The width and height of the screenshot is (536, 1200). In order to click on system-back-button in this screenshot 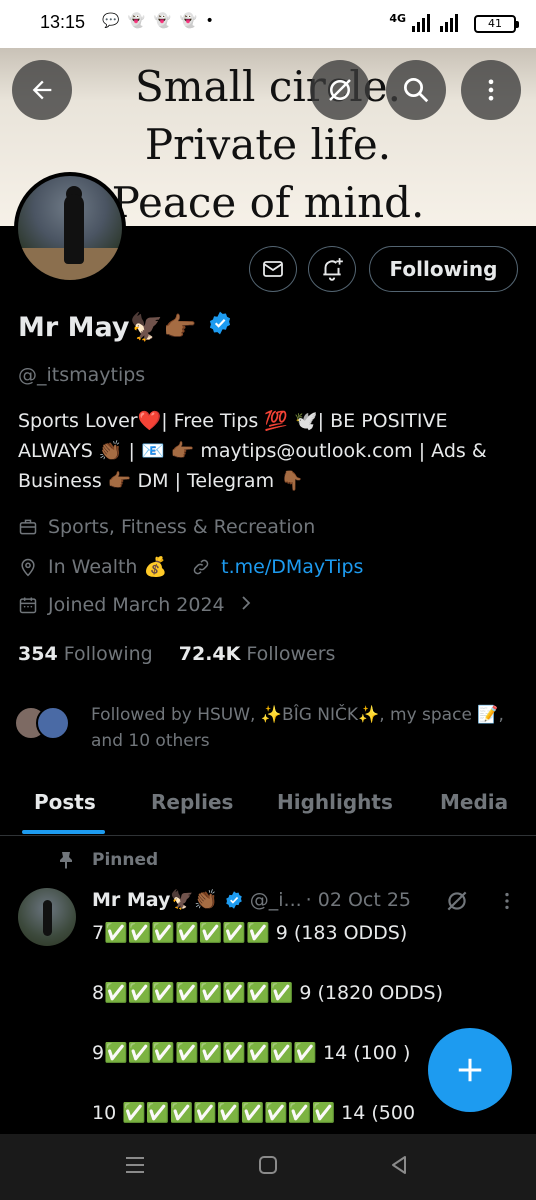, I will do `click(399, 1167)`.